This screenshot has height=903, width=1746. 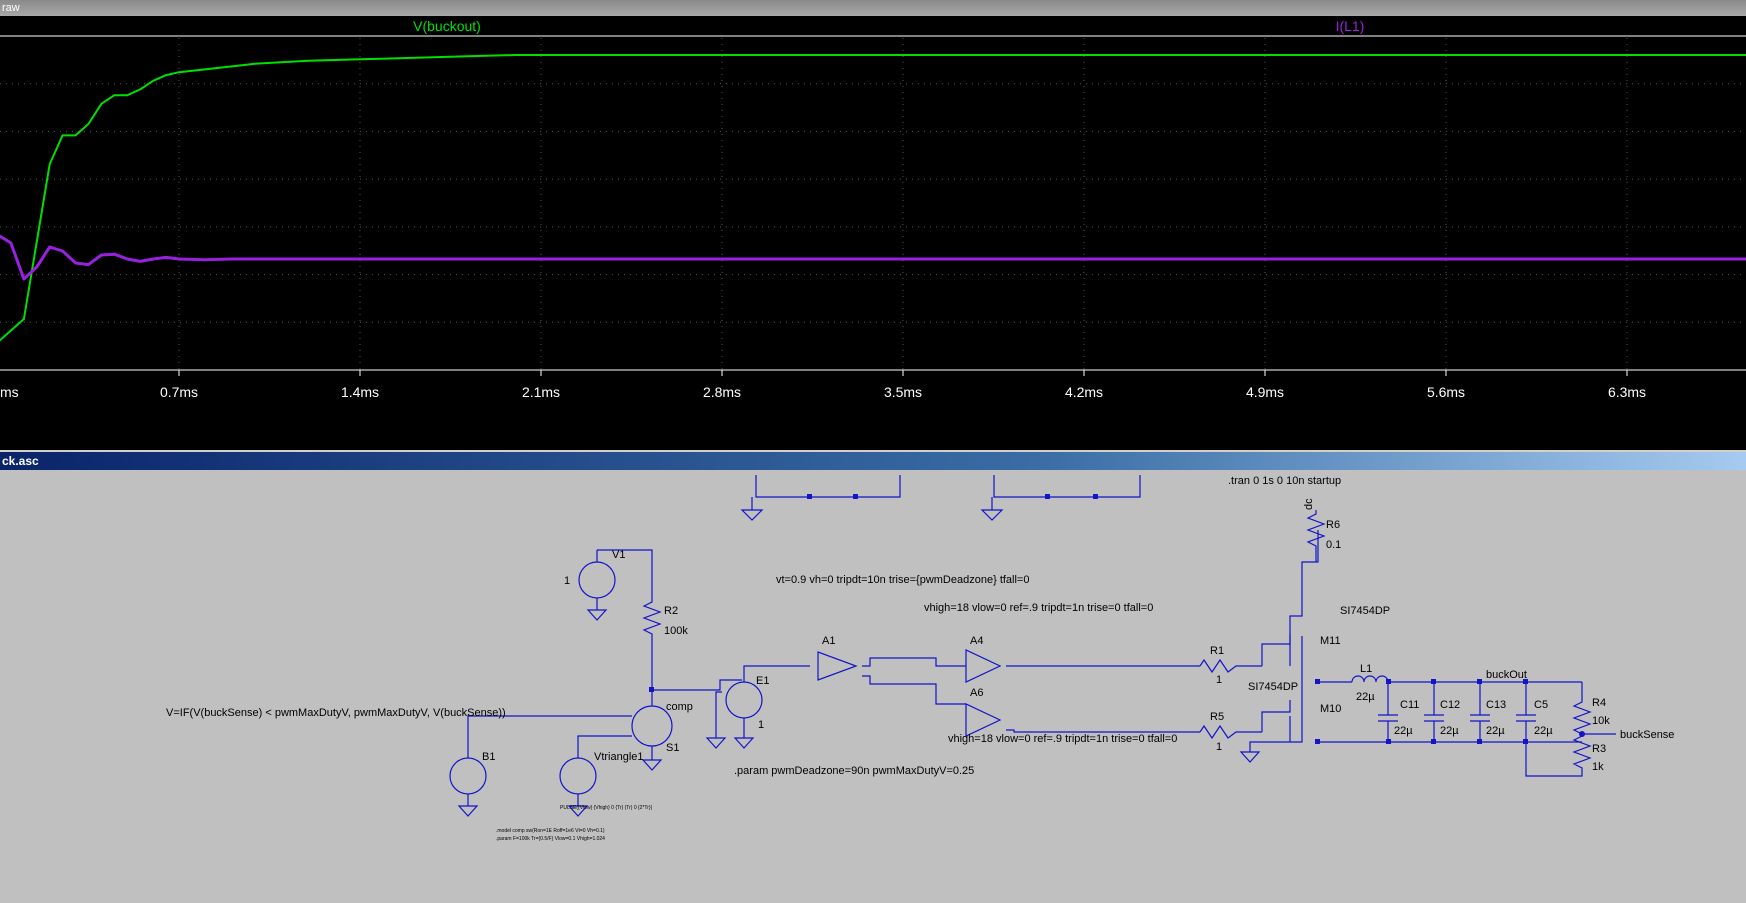 I want to click on m10-symbol, so click(x=1276, y=716).